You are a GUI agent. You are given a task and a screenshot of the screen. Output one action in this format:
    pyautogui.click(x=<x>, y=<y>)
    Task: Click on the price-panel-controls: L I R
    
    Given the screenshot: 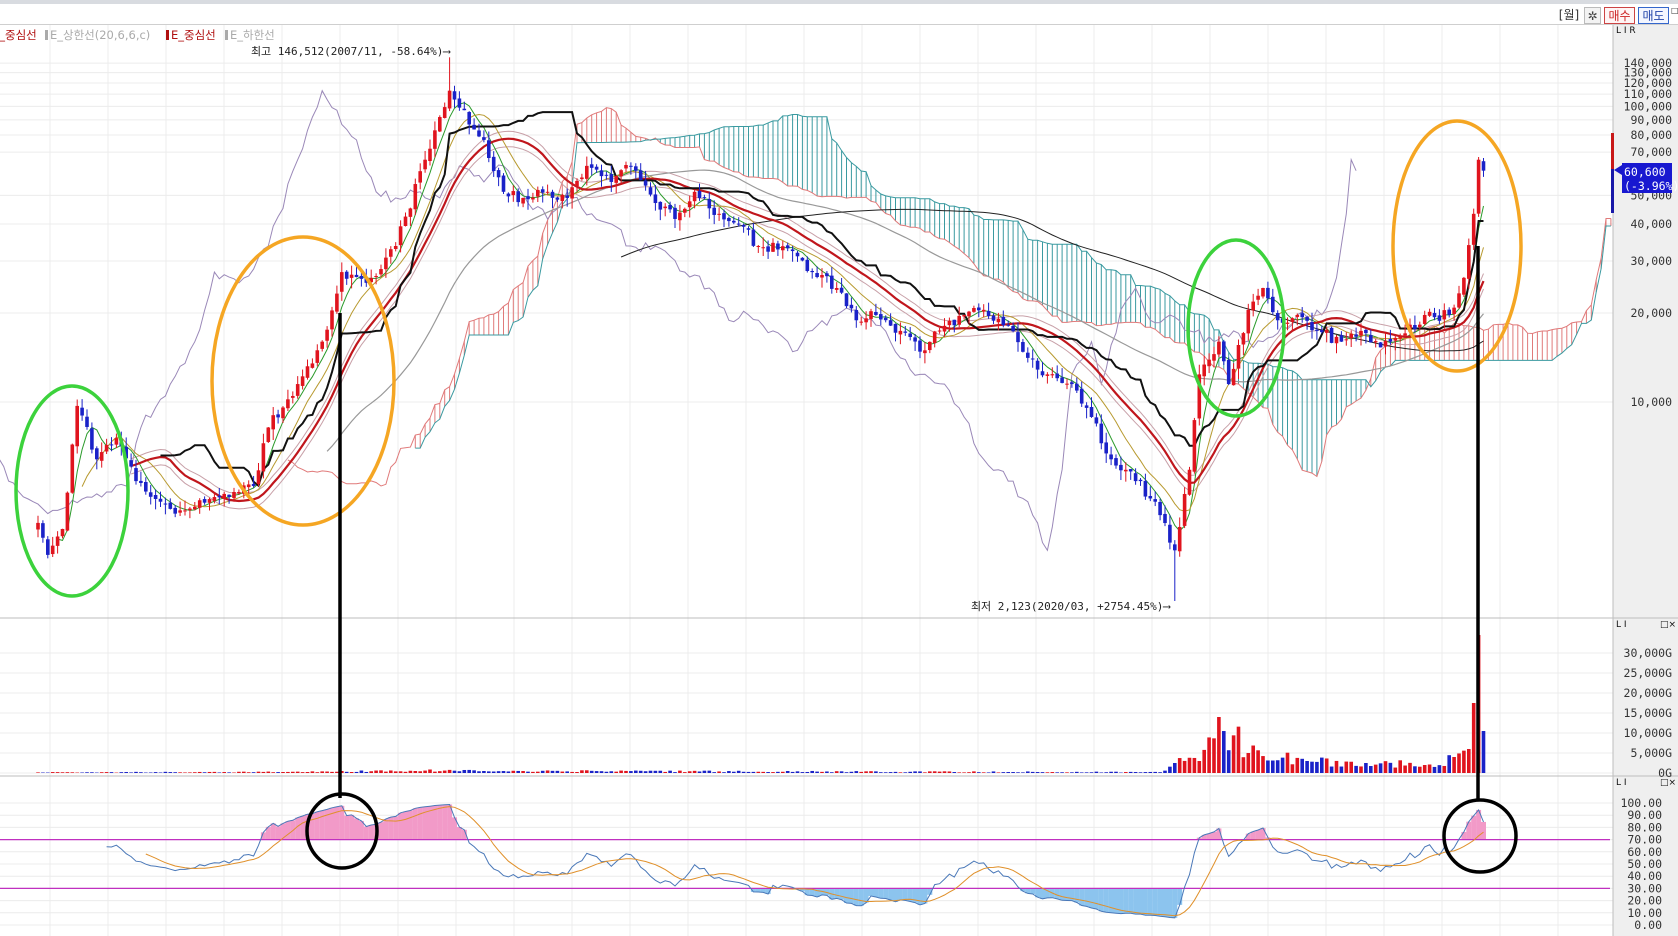 What is the action you would take?
    pyautogui.click(x=1626, y=31)
    